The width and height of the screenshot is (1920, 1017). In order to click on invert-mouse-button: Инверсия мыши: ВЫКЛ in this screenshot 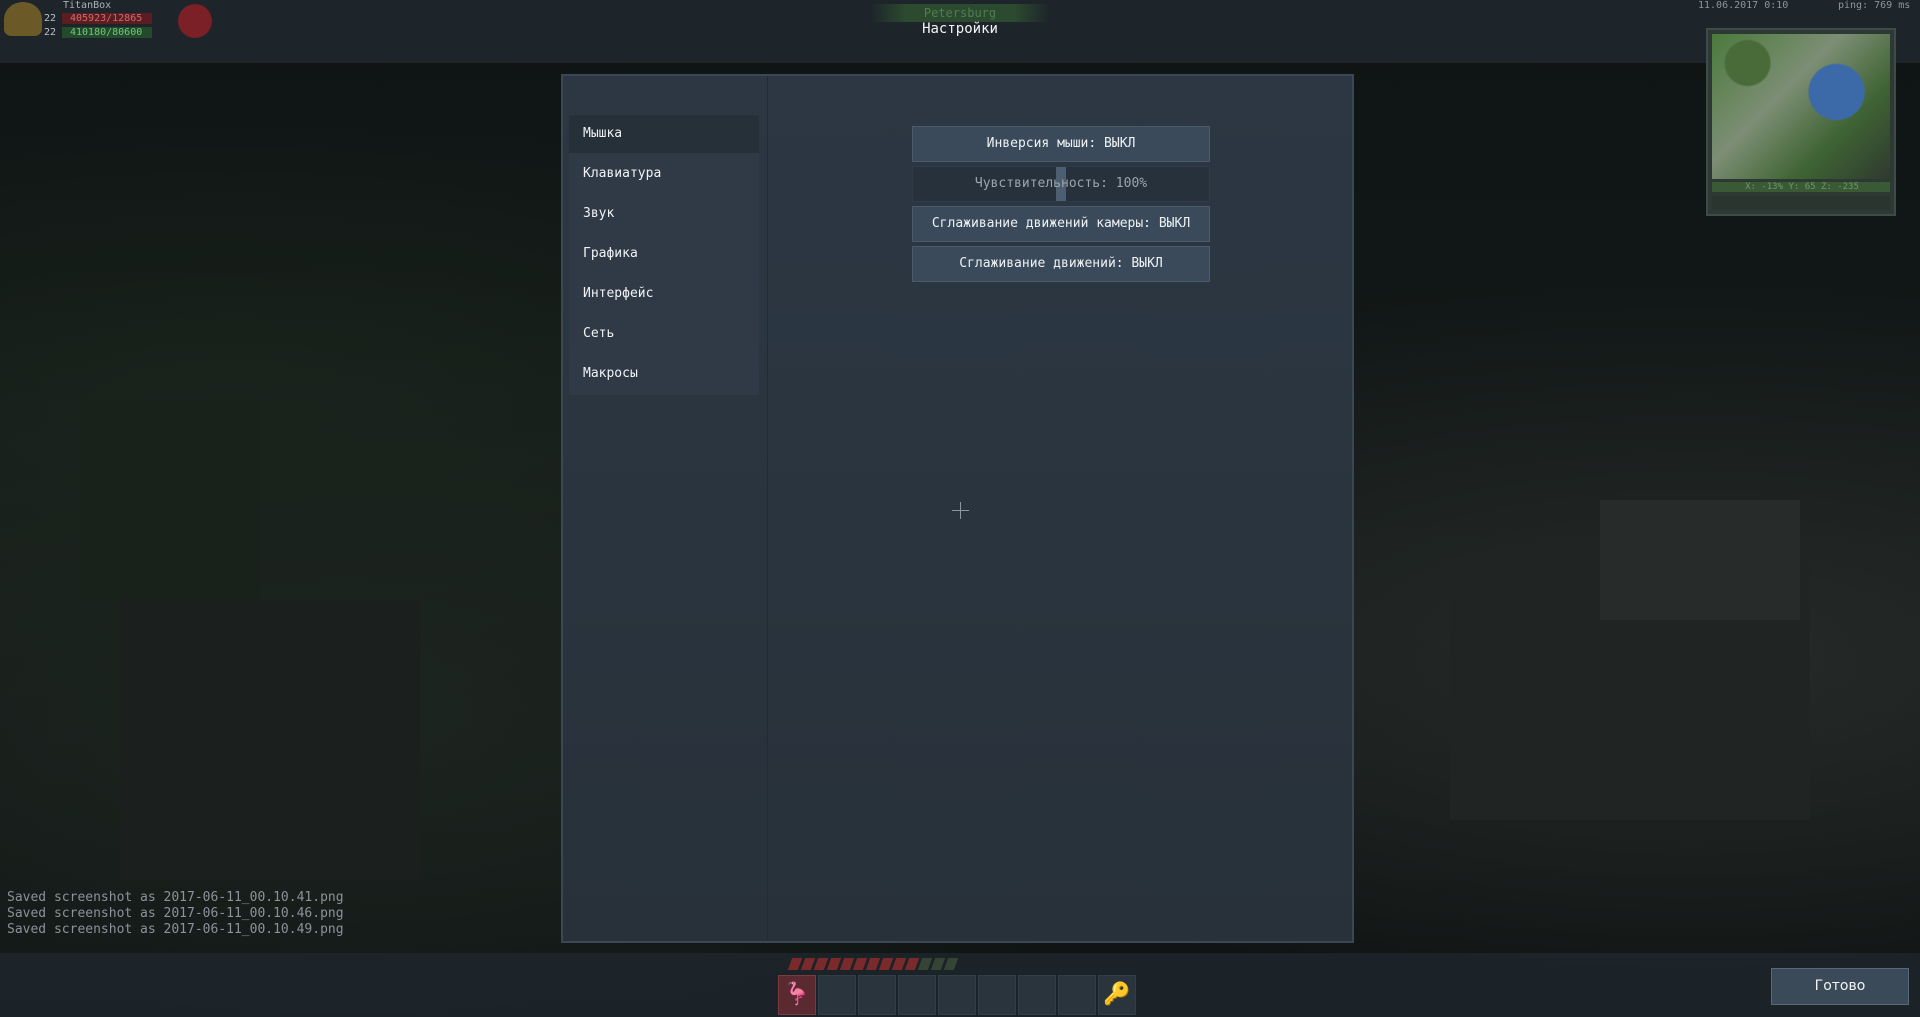, I will do `click(1061, 144)`.